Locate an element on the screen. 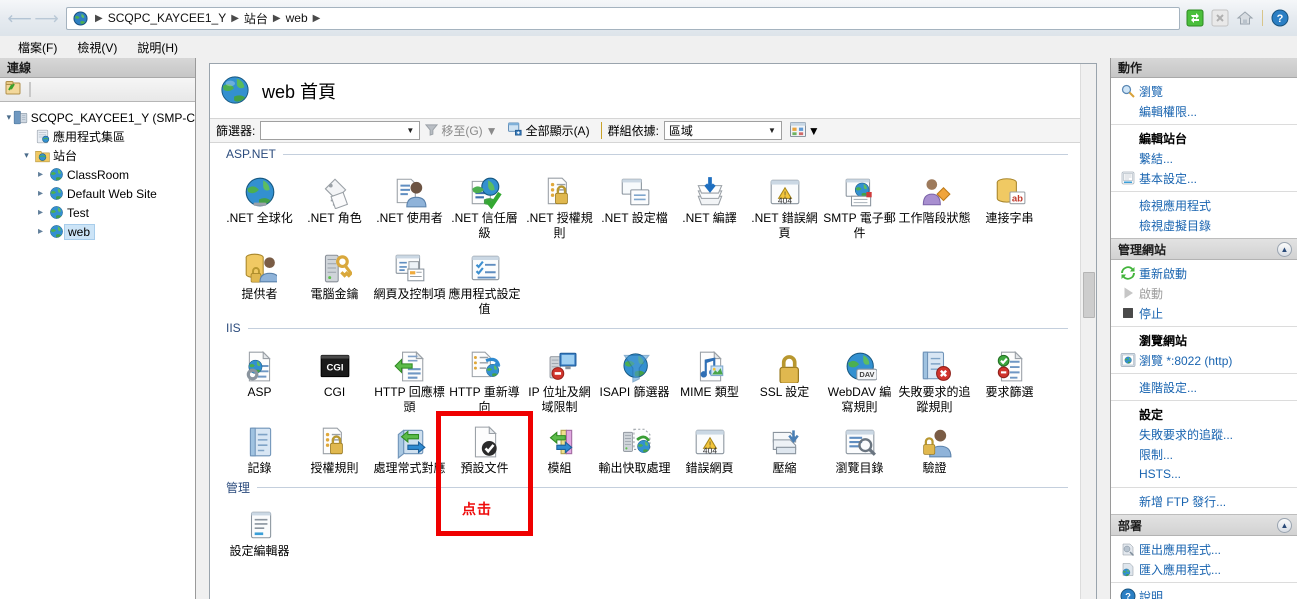  action-item: 瀏覽 is located at coordinates (1204, 91).